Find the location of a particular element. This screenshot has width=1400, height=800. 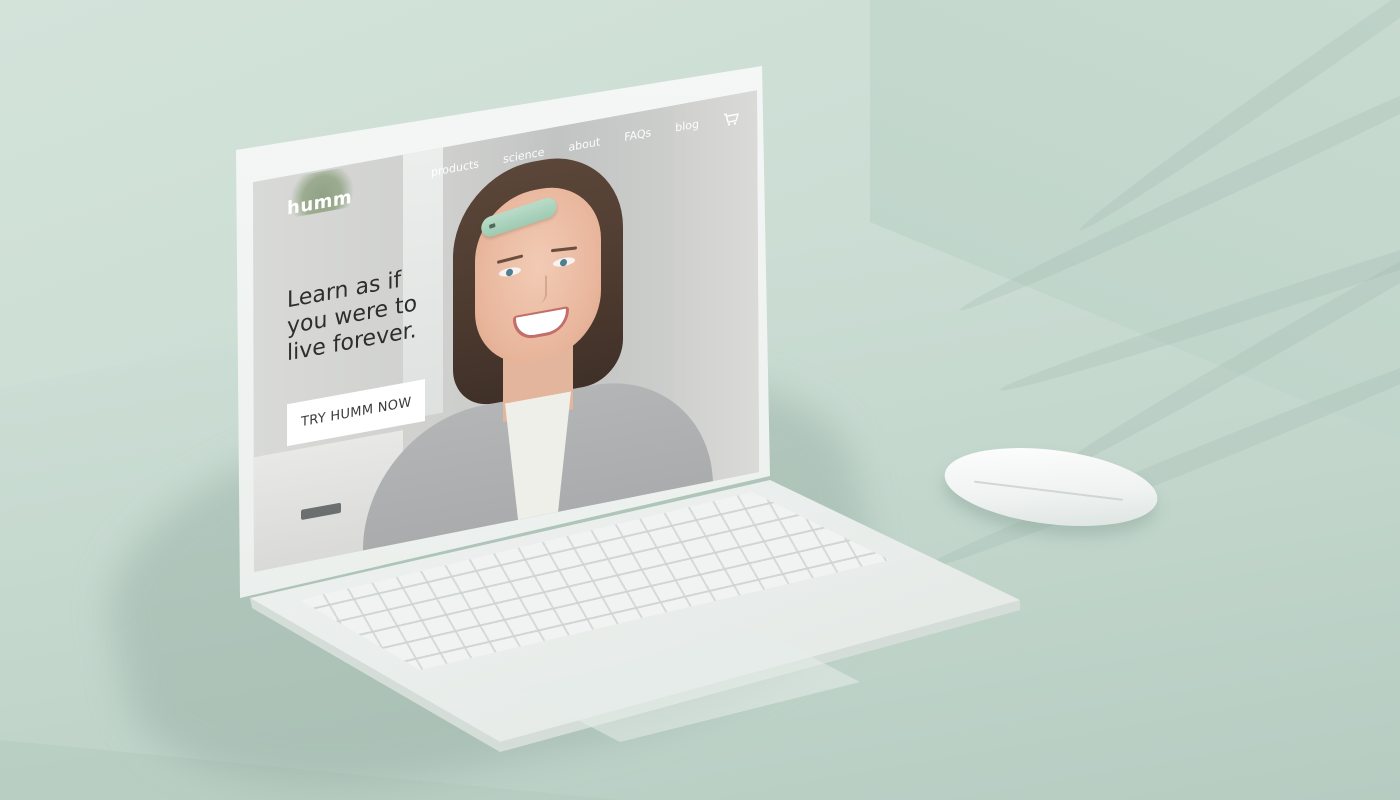

mouse-seam is located at coordinates (1048, 490).